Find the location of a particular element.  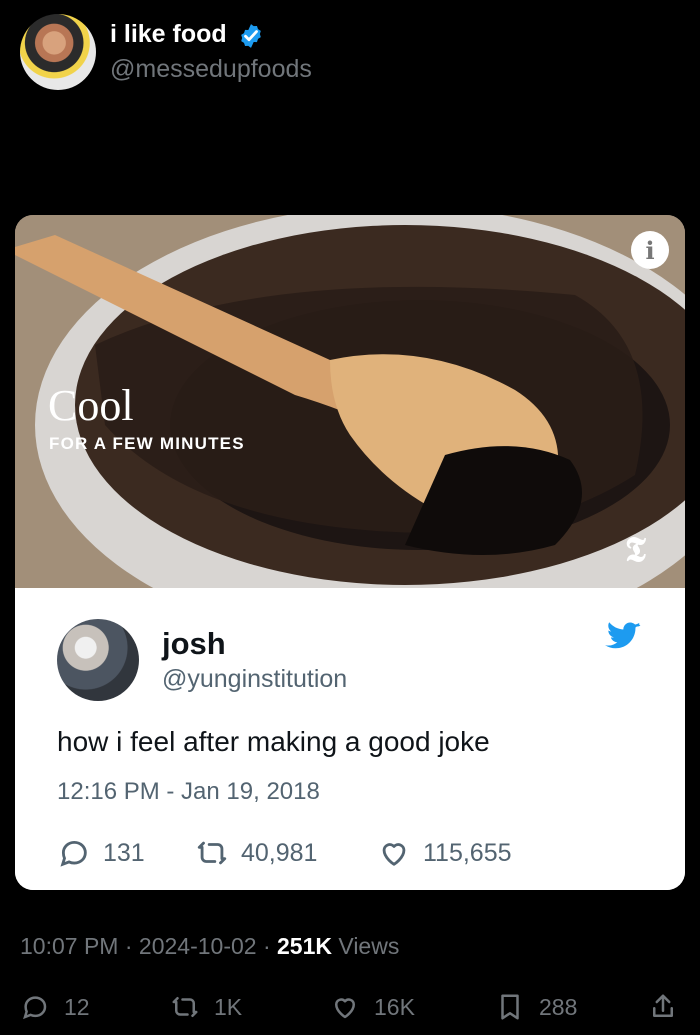

quoted-replies: 131 is located at coordinates (101, 853).